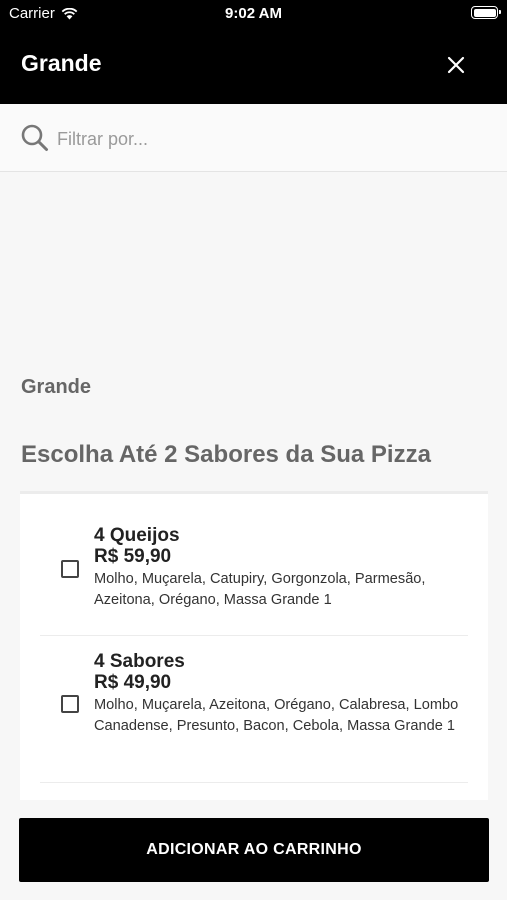 The height and width of the screenshot is (900, 507). I want to click on status-bar: Carrier 9:02 AM, so click(253, 14).